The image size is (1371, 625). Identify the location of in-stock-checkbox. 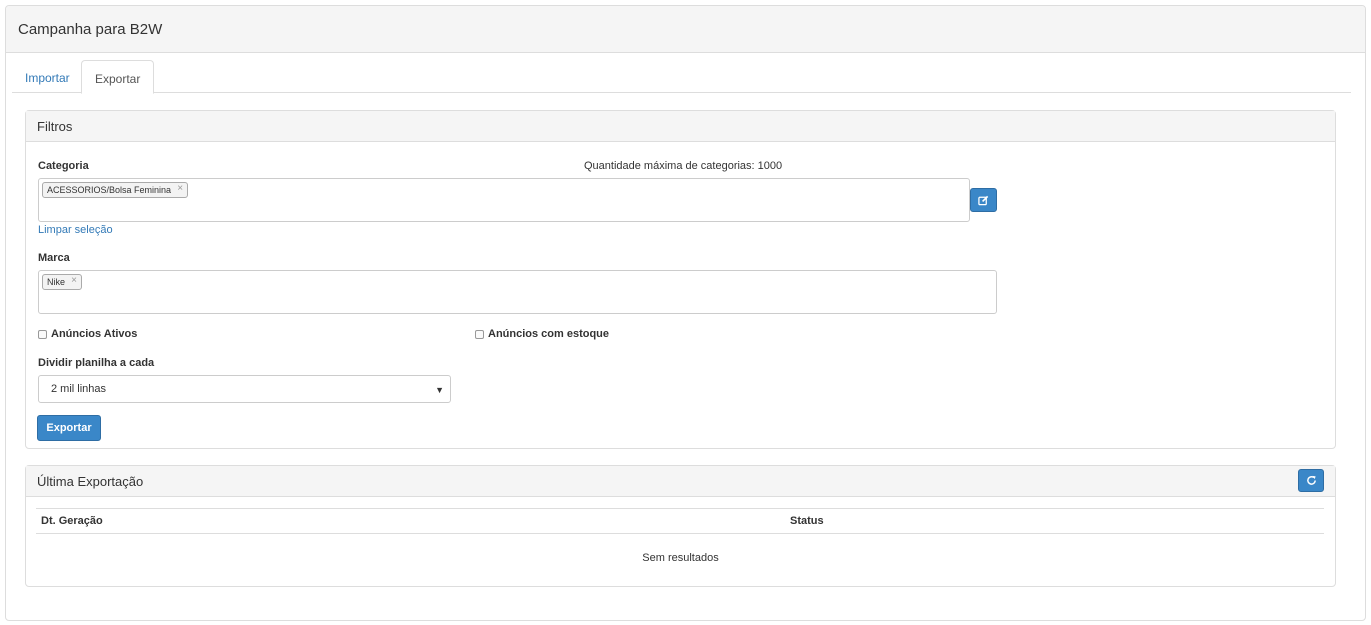
(479, 334).